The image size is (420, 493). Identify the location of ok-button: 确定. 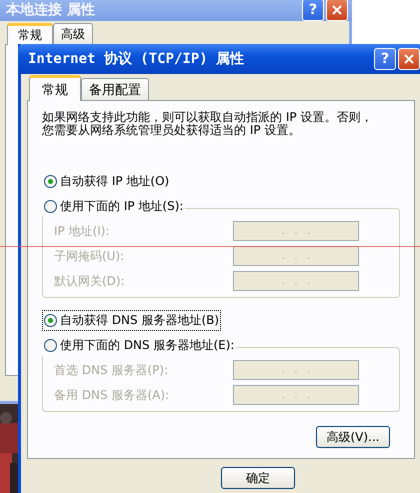
(258, 478).